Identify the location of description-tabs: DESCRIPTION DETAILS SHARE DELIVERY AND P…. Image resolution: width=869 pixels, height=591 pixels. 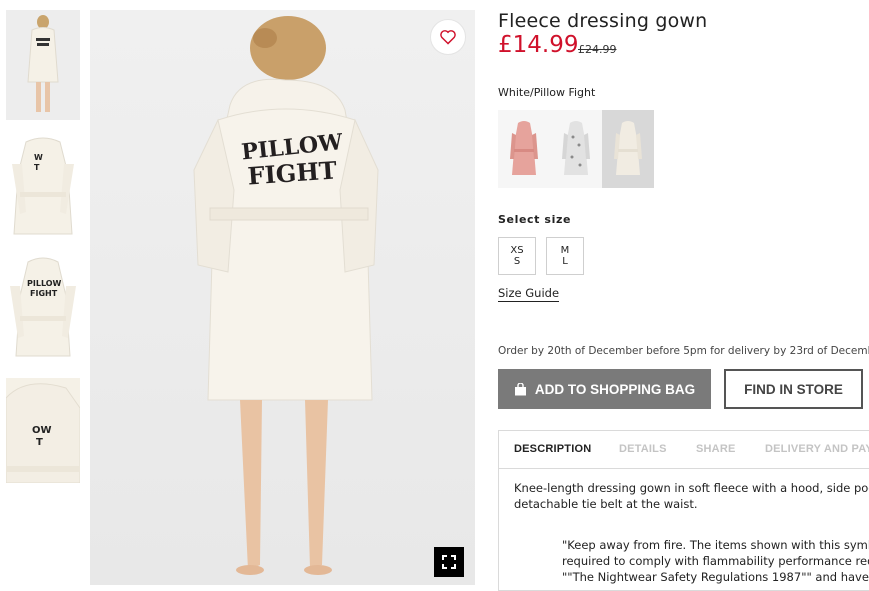
(684, 450).